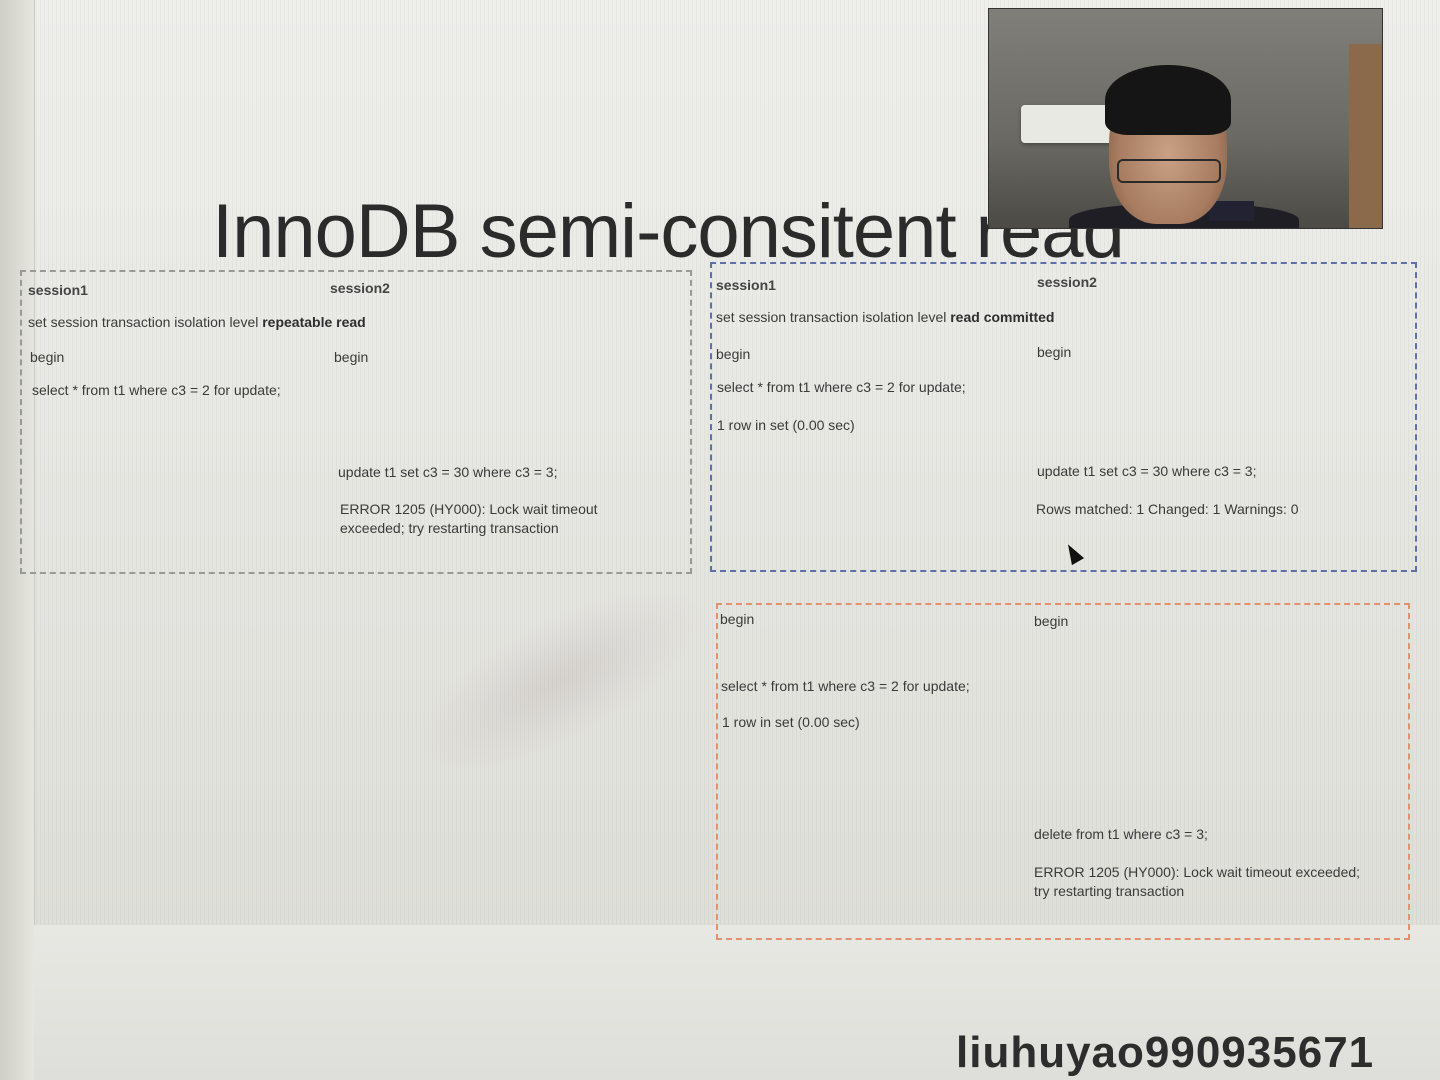 Image resolution: width=1440 pixels, height=1080 pixels. Describe the element at coordinates (1231, 211) in the screenshot. I see `chair-graphic` at that location.